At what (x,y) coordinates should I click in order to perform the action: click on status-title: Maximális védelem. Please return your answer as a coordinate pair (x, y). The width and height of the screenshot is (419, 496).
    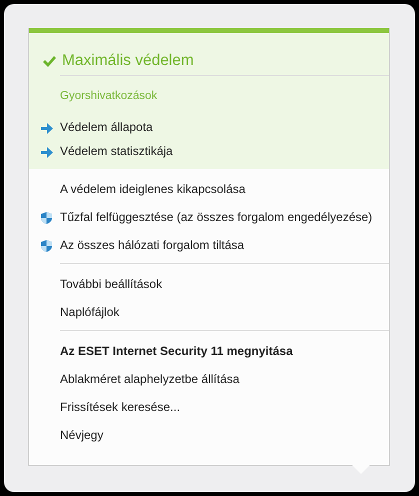
    Looking at the image, I should click on (128, 61).